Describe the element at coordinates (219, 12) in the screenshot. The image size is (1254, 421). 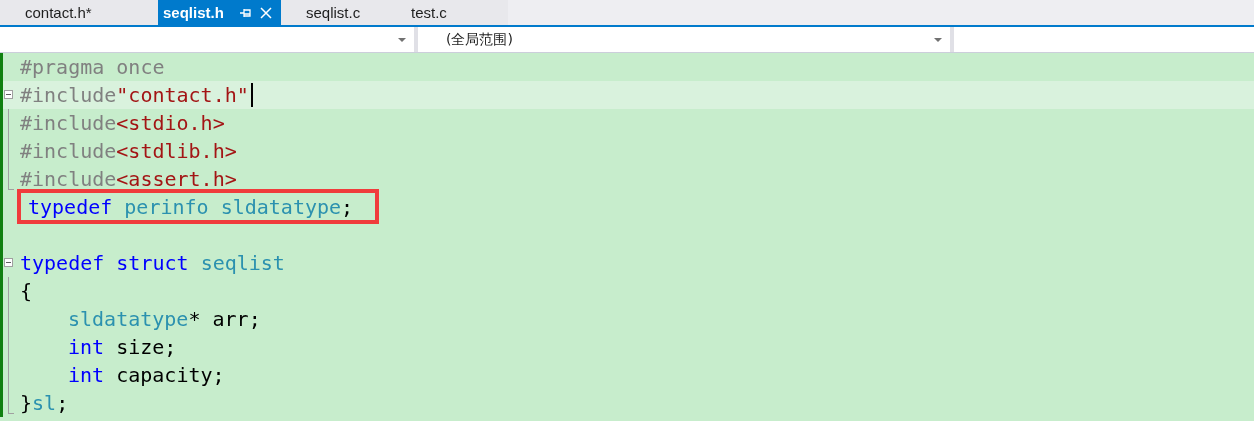
I see `file-tab: seqlist.h` at that location.